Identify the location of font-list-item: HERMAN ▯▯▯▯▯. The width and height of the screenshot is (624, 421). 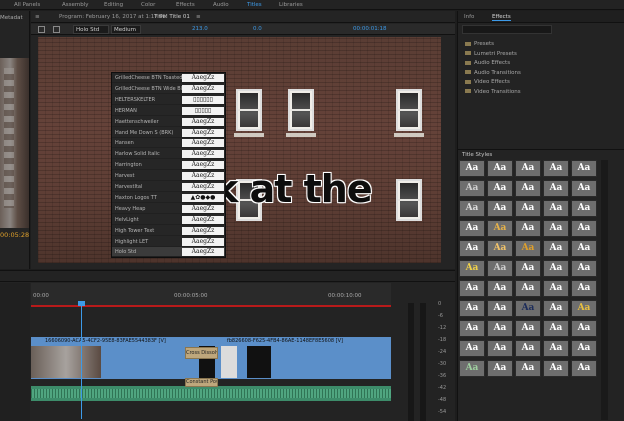
(168, 111).